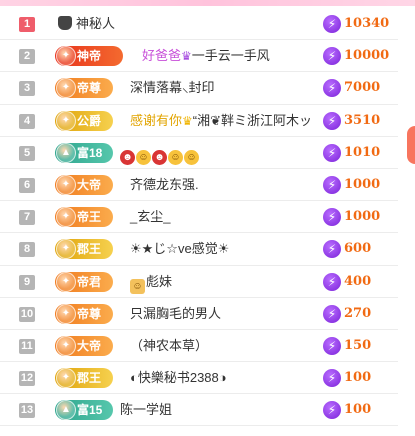  What do you see at coordinates (358, 281) in the screenshot?
I see `contribution-amount: 400` at bounding box center [358, 281].